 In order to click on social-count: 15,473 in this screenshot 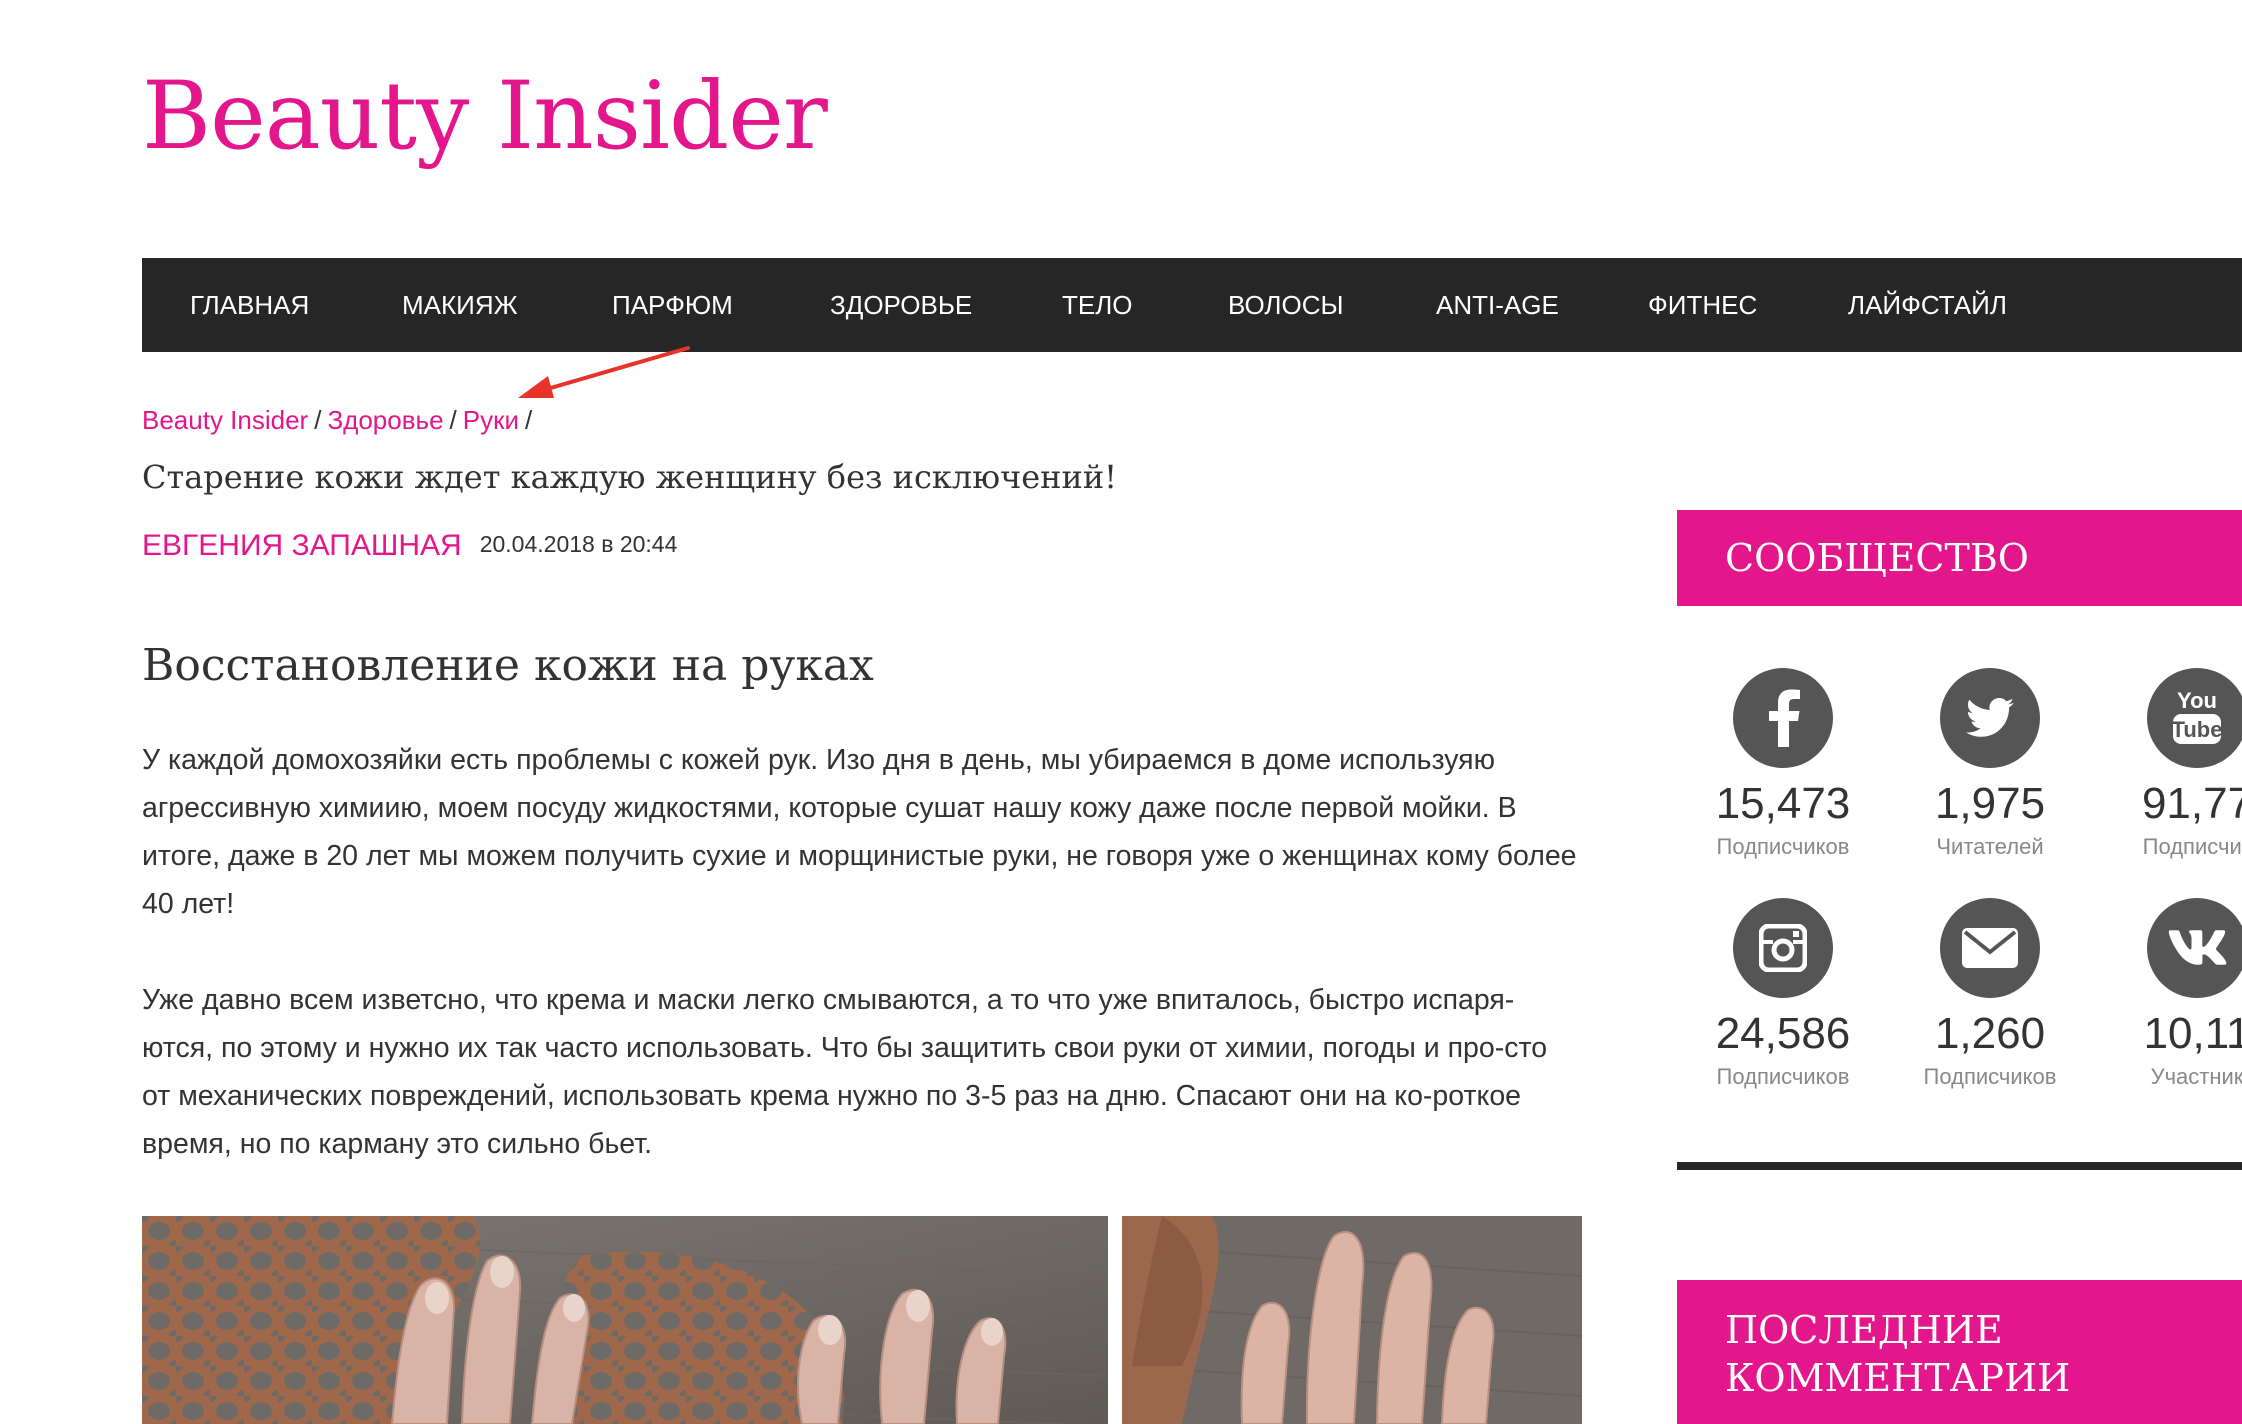, I will do `click(1783, 803)`.